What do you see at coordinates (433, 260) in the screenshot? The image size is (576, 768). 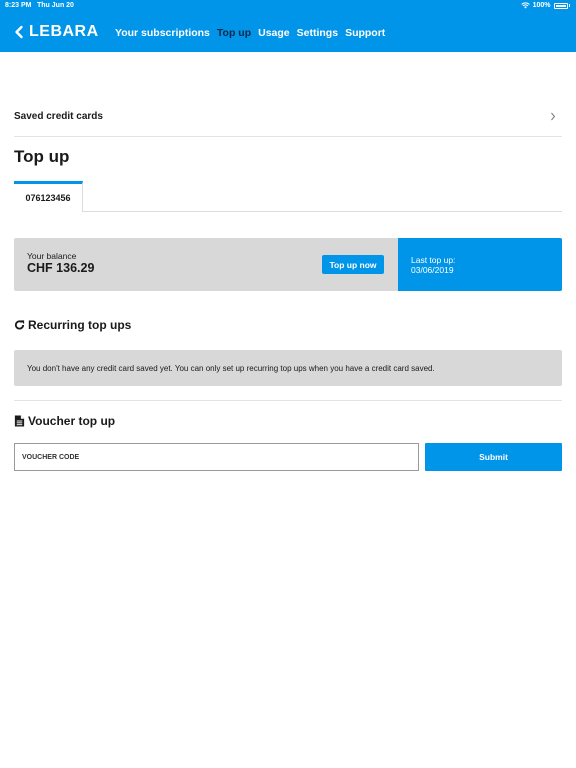 I see `last-top-up-label: Last top up:` at bounding box center [433, 260].